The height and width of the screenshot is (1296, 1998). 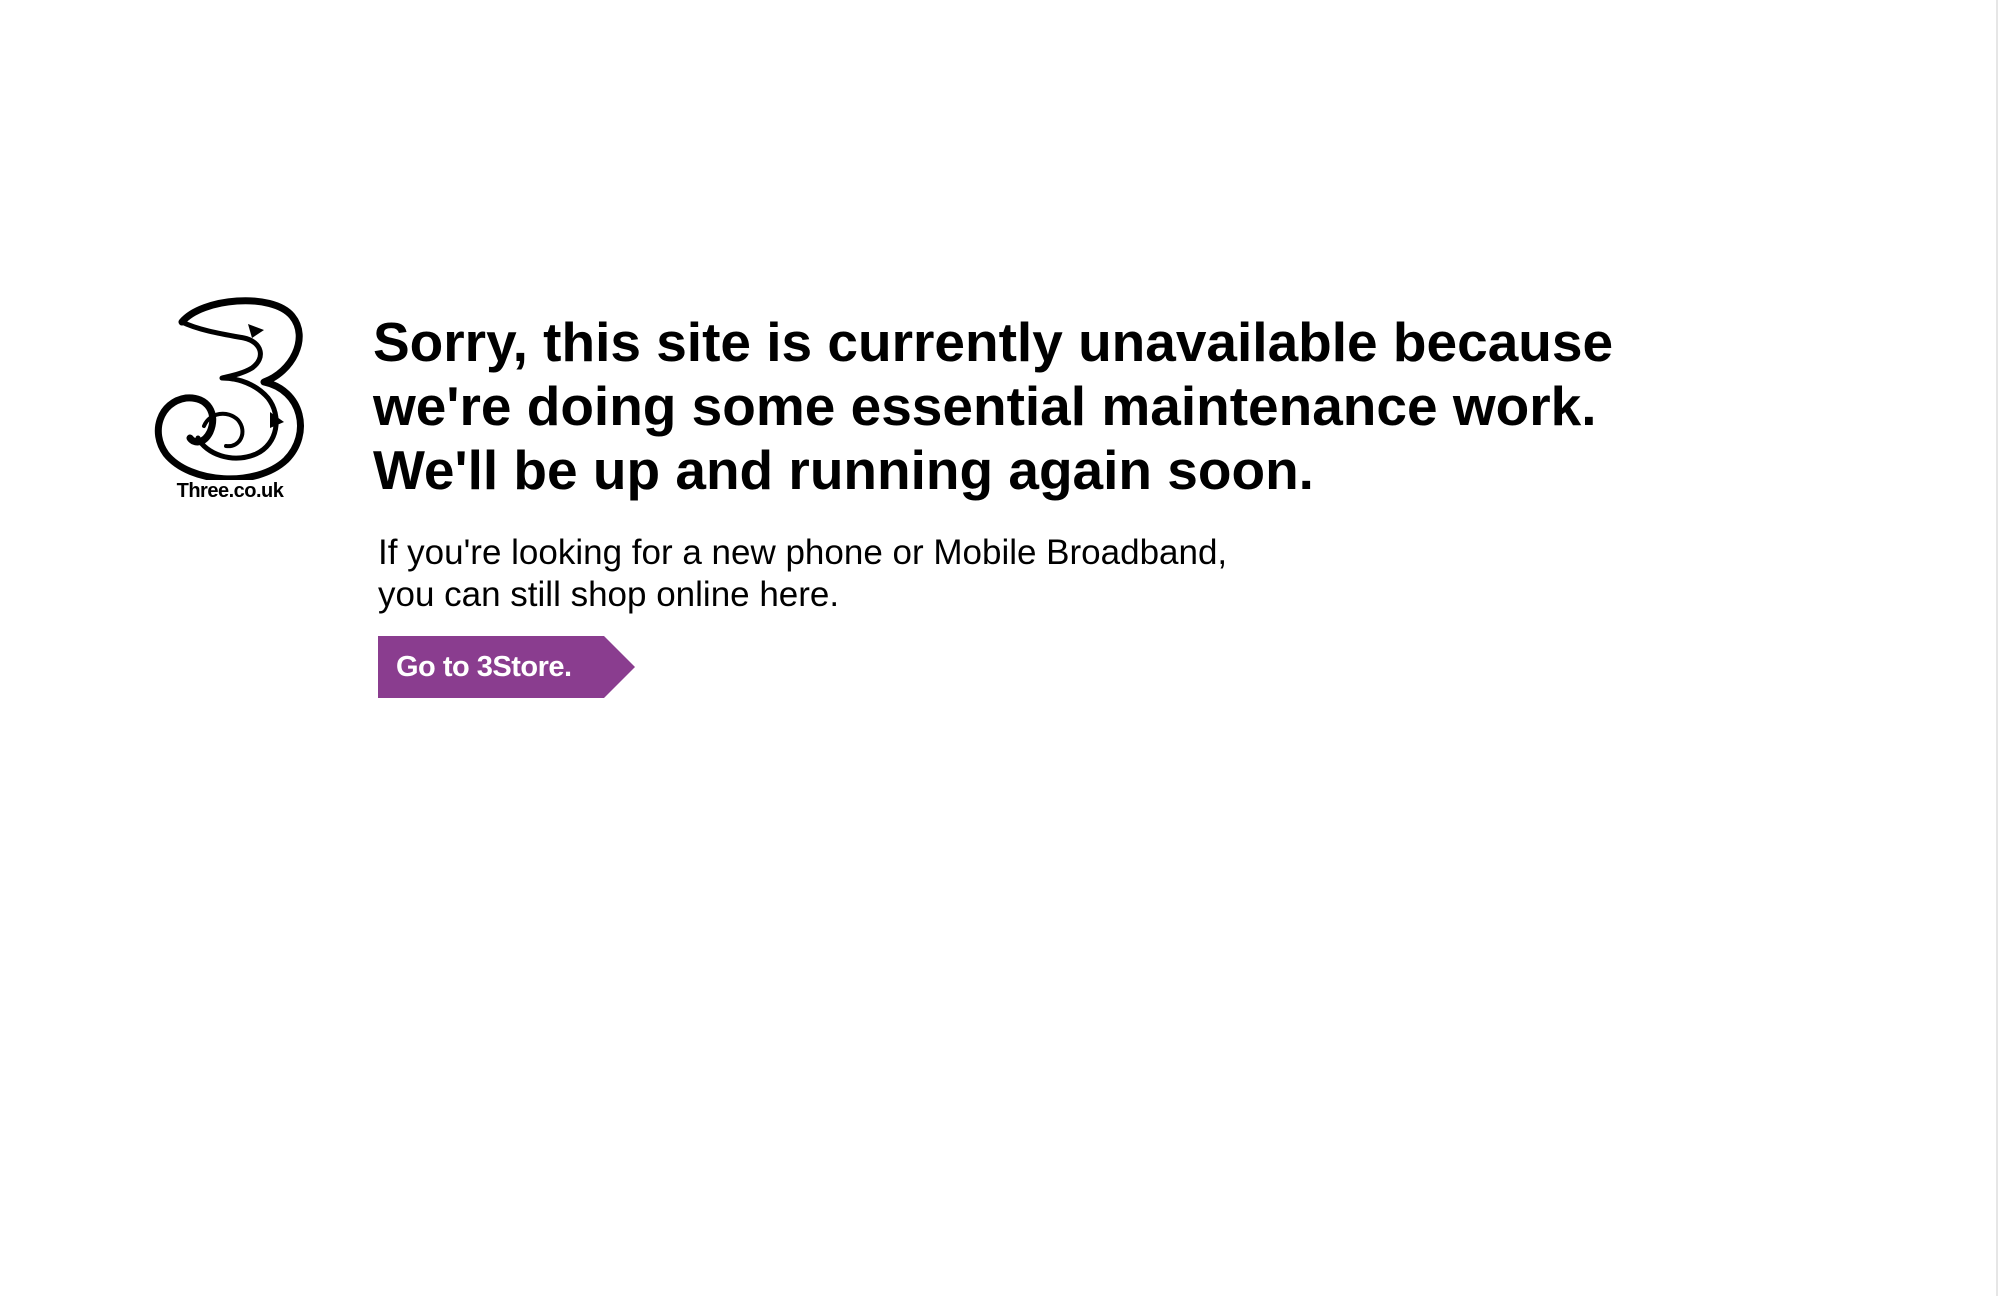 I want to click on go-to-3store-button: Go to 3Store., so click(x=506, y=667).